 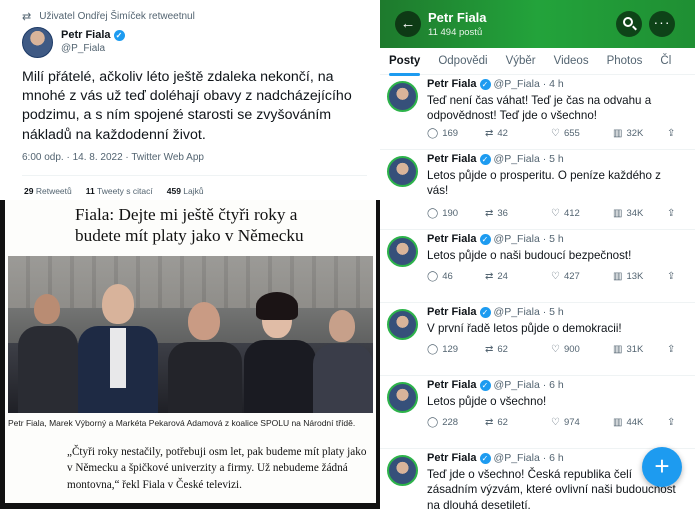 What do you see at coordinates (185, 191) in the screenshot?
I see `likes-stat: 459 Lajků` at bounding box center [185, 191].